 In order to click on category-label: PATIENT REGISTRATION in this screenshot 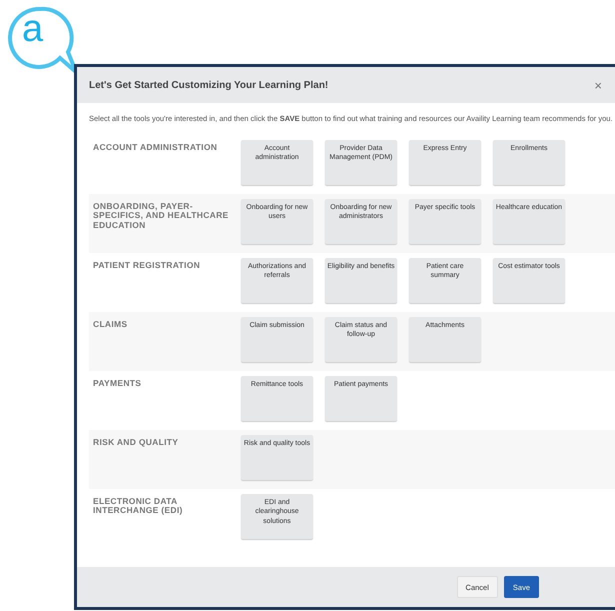, I will do `click(147, 265)`.